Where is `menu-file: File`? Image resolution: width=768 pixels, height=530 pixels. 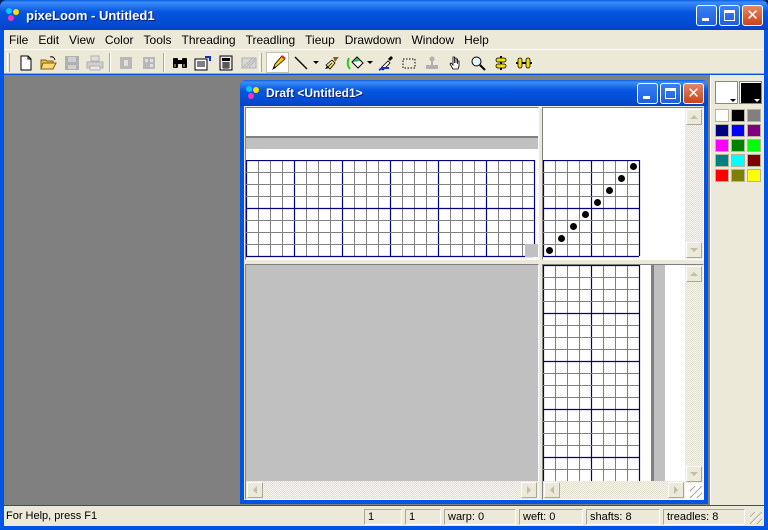
menu-file: File is located at coordinates (18, 40).